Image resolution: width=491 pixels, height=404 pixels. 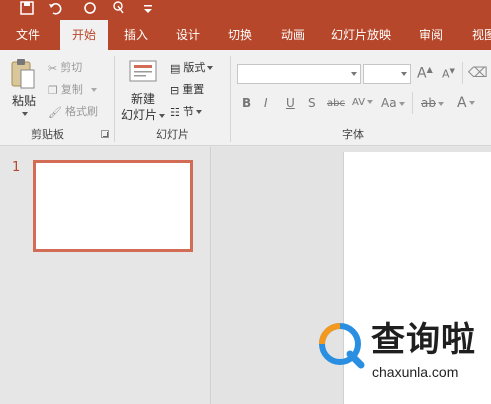 What do you see at coordinates (336, 103) in the screenshot?
I see `strikethrough-button: abc` at bounding box center [336, 103].